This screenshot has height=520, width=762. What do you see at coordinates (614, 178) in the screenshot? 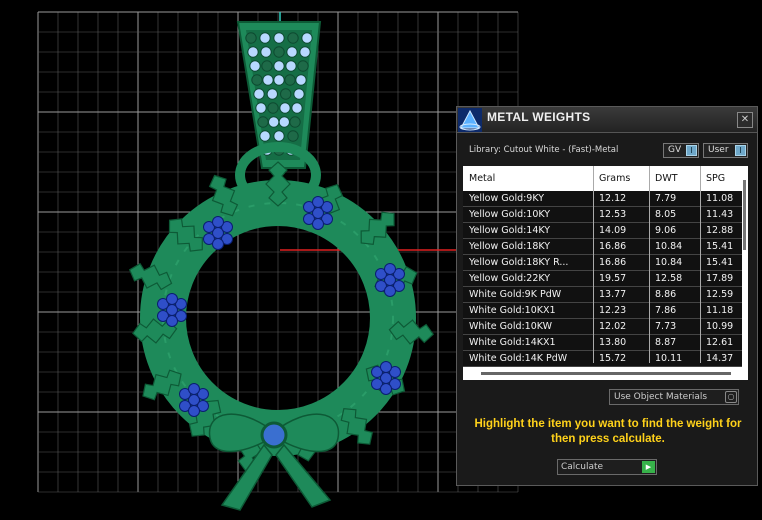
I see `column-header-grams: Grams` at bounding box center [614, 178].